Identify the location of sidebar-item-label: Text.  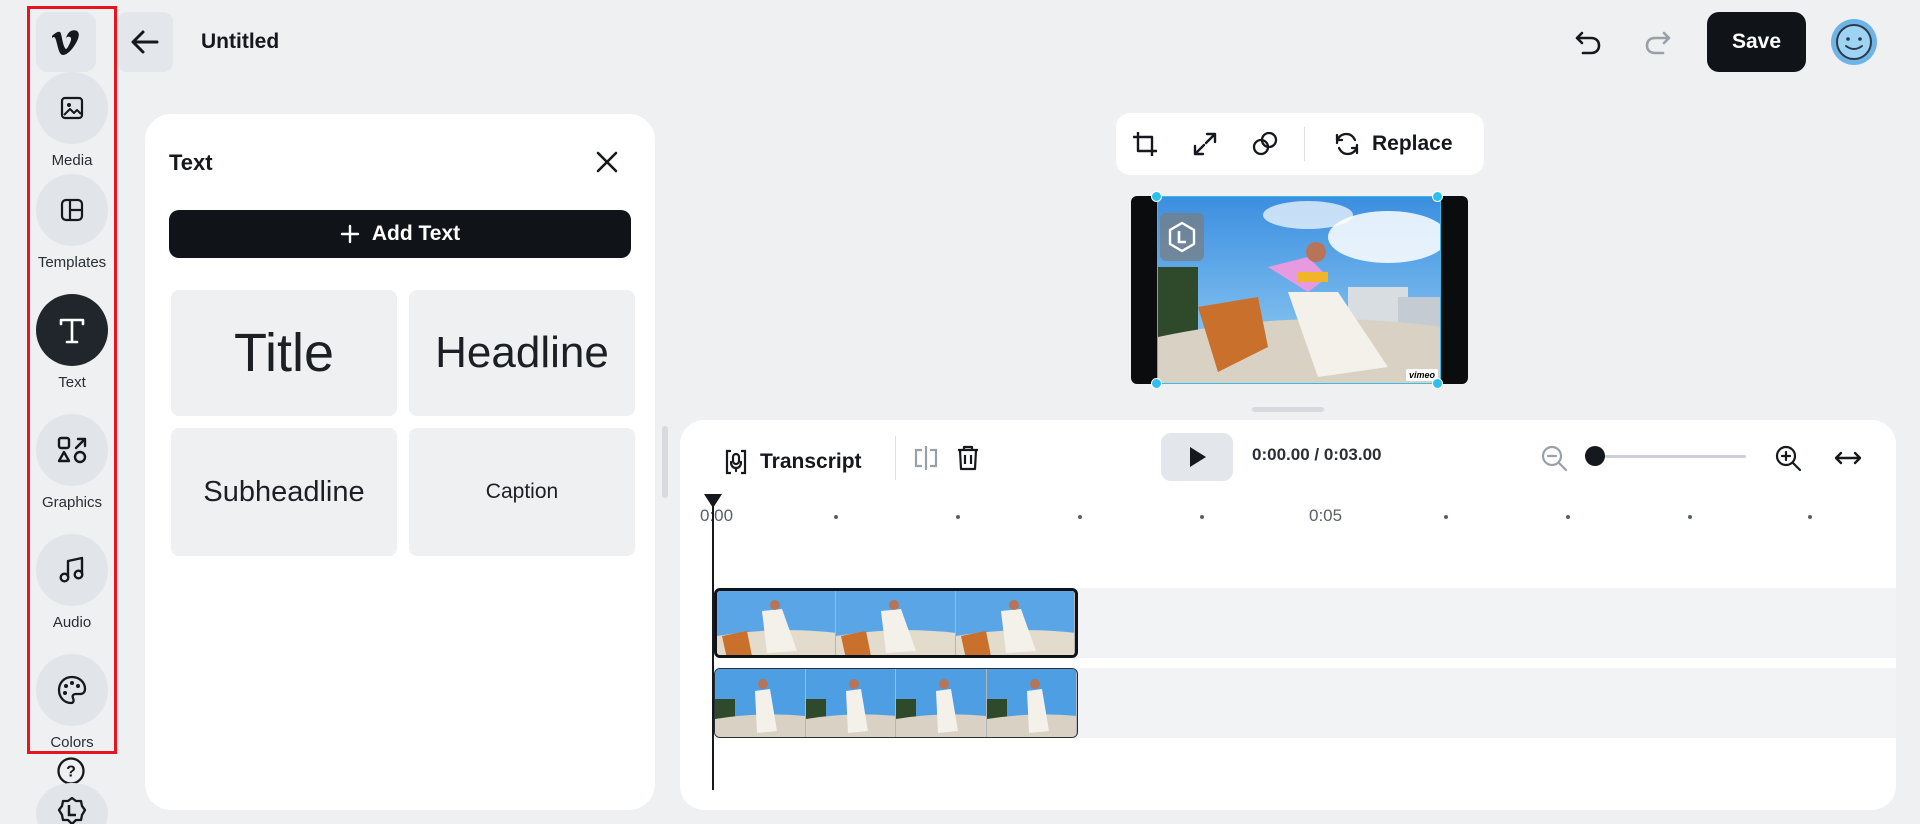
(72, 382).